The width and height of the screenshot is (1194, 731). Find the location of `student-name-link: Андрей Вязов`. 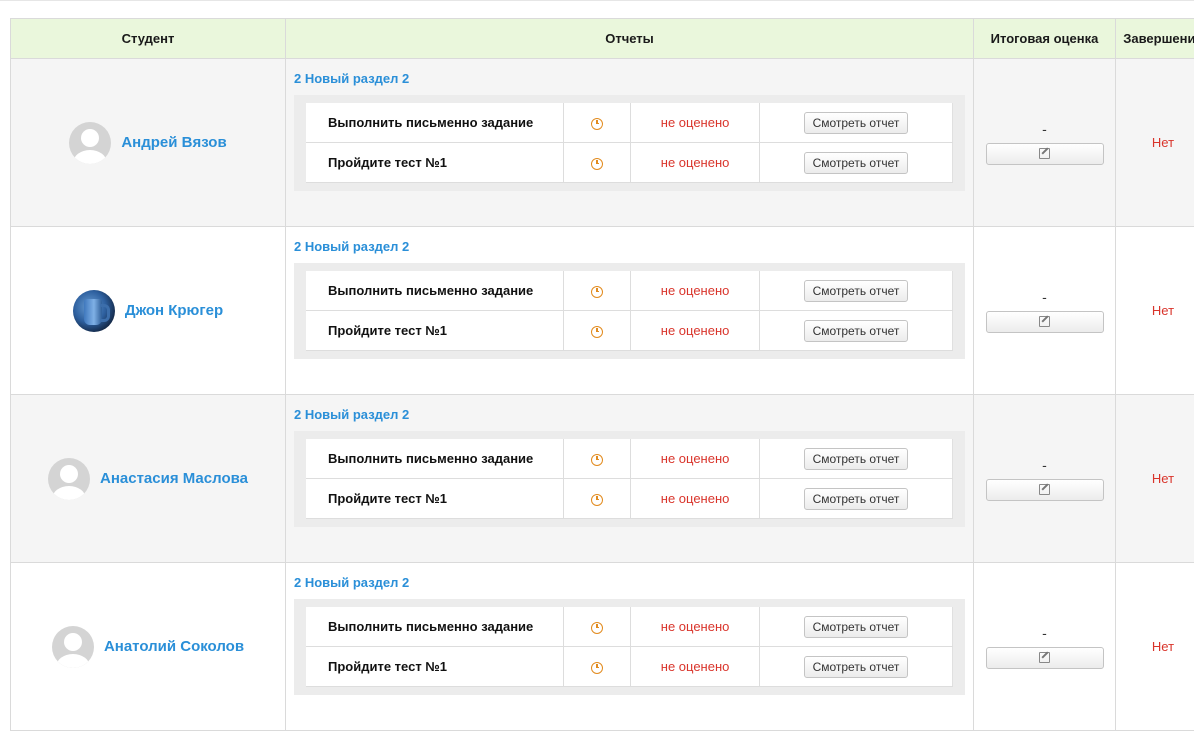

student-name-link: Андрей Вязов is located at coordinates (173, 142).